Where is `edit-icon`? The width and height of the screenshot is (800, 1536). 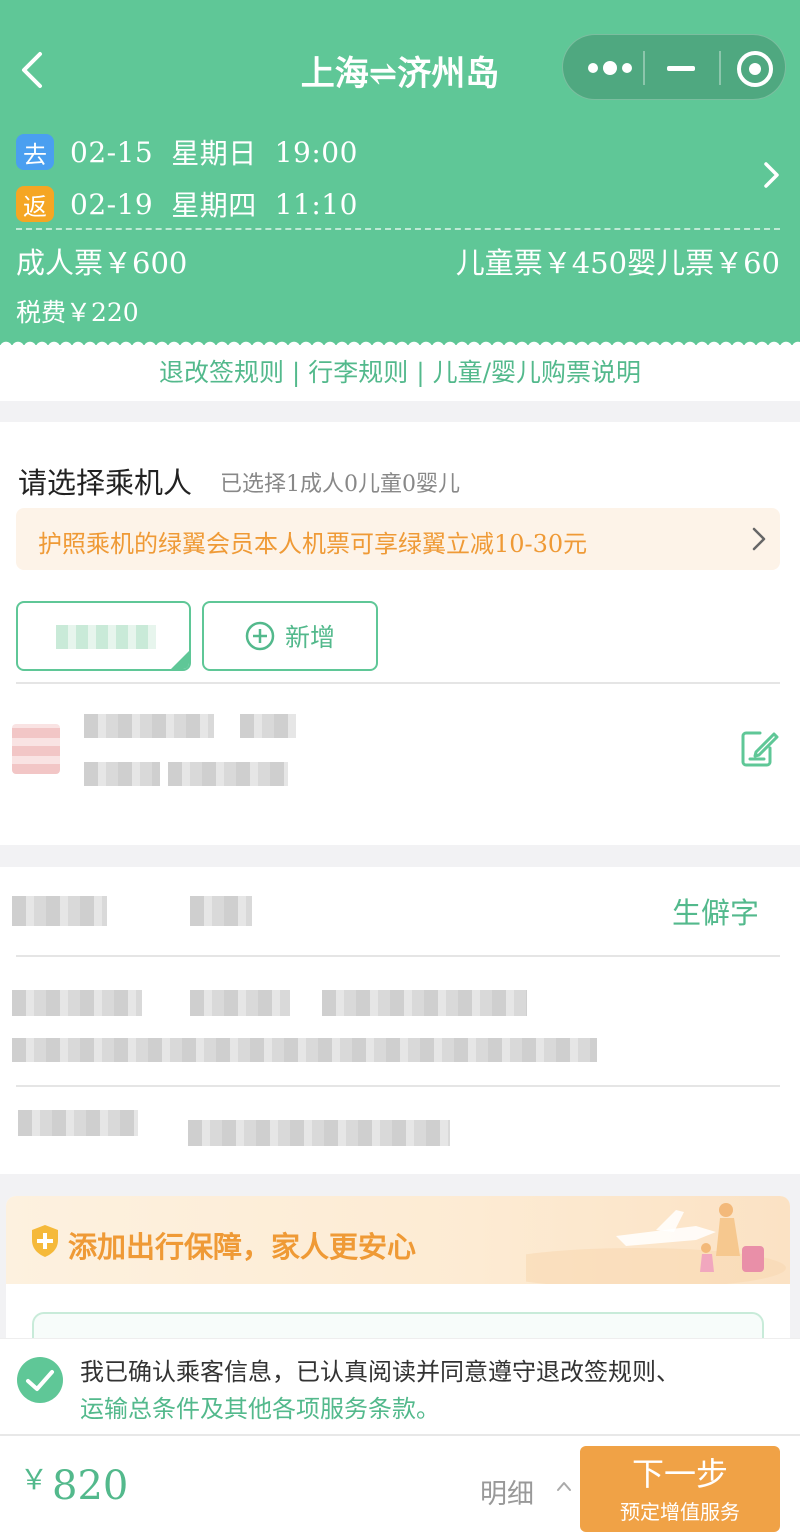 edit-icon is located at coordinates (760, 748).